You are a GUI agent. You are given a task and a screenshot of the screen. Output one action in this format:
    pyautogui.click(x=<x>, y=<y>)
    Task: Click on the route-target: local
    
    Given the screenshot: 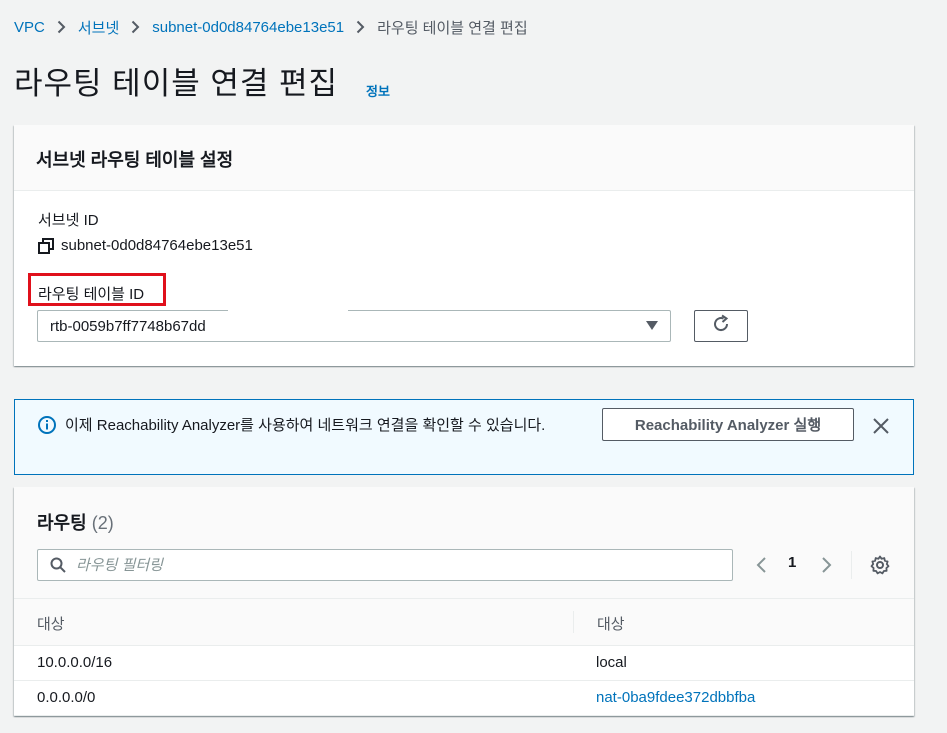 What is the action you would take?
    pyautogui.click(x=611, y=662)
    